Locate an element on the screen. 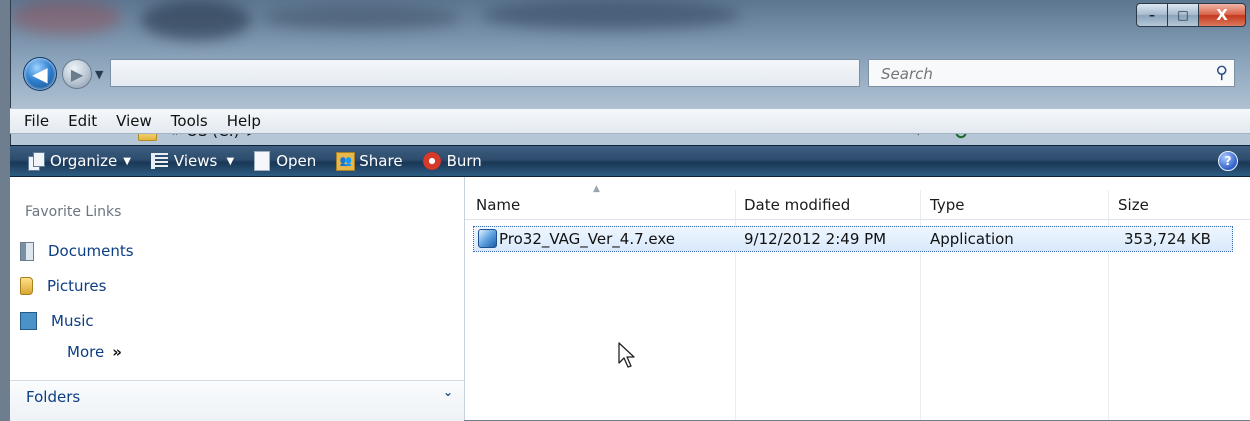 The width and height of the screenshot is (1250, 421). favorite-link-pictures: Pictures is located at coordinates (63, 286).